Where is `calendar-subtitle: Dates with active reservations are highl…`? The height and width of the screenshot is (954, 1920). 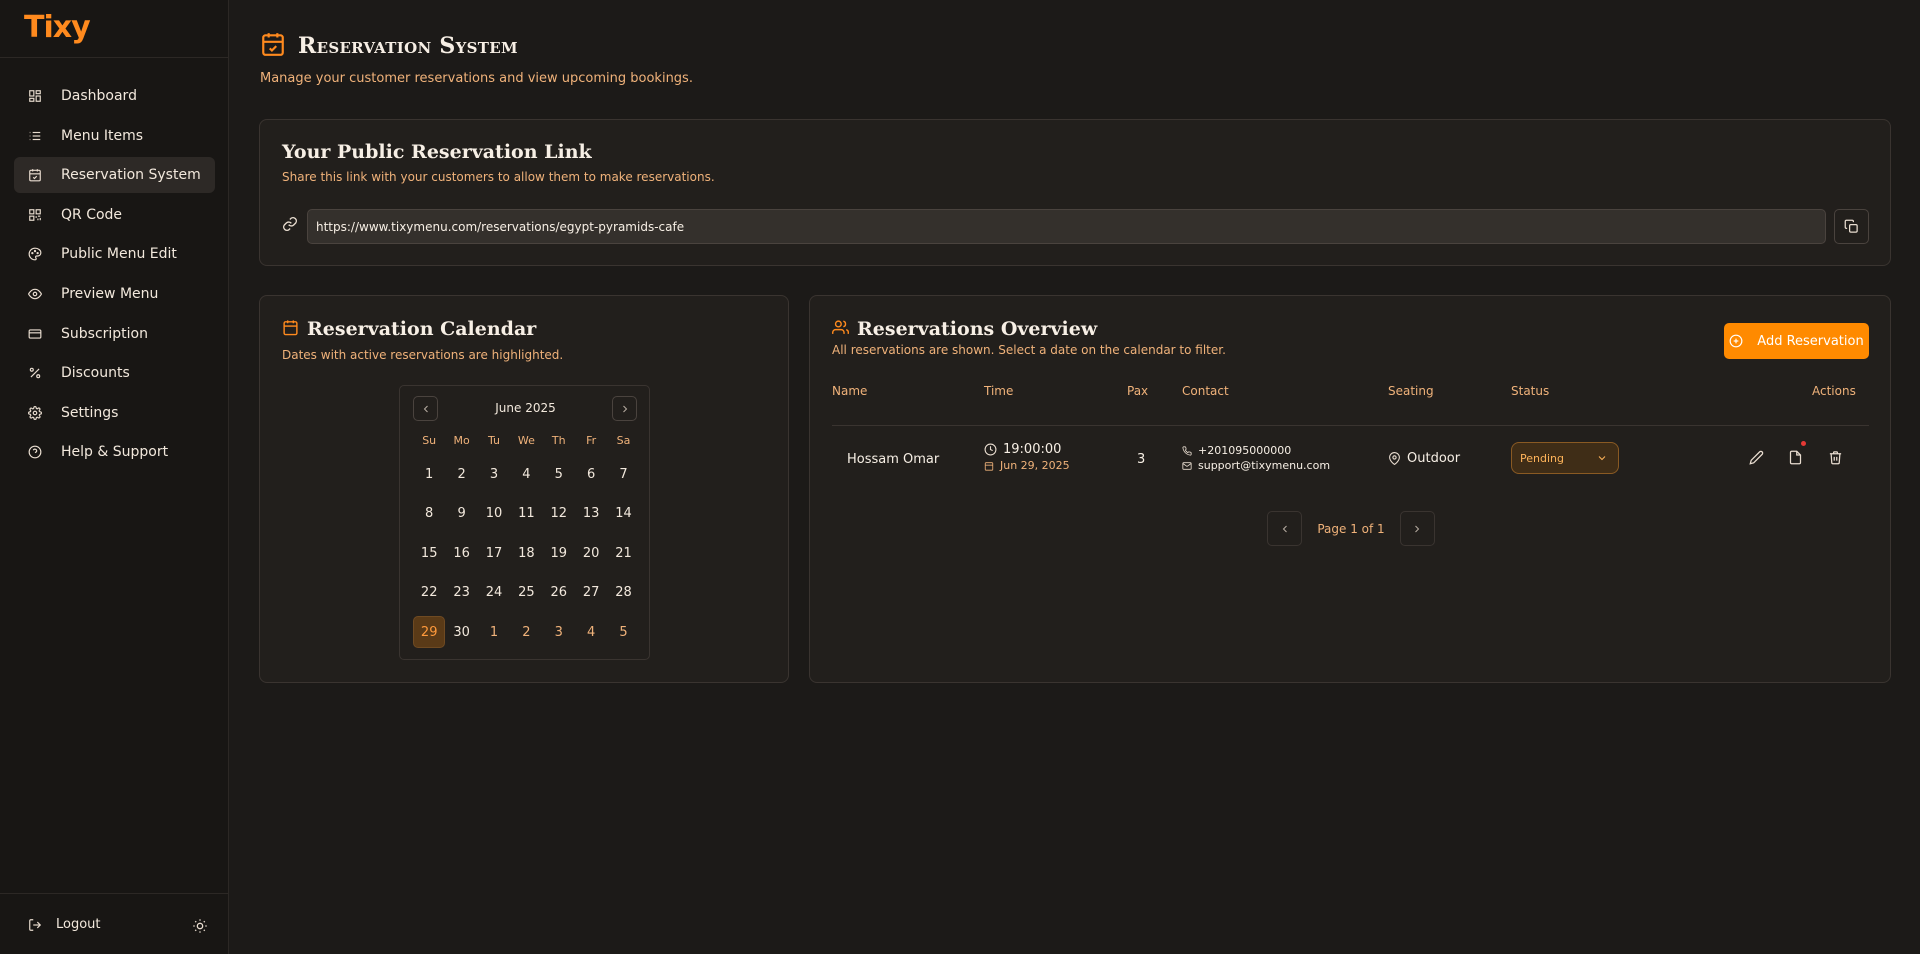
calendar-subtitle: Dates with active reservations are highl… is located at coordinates (423, 355).